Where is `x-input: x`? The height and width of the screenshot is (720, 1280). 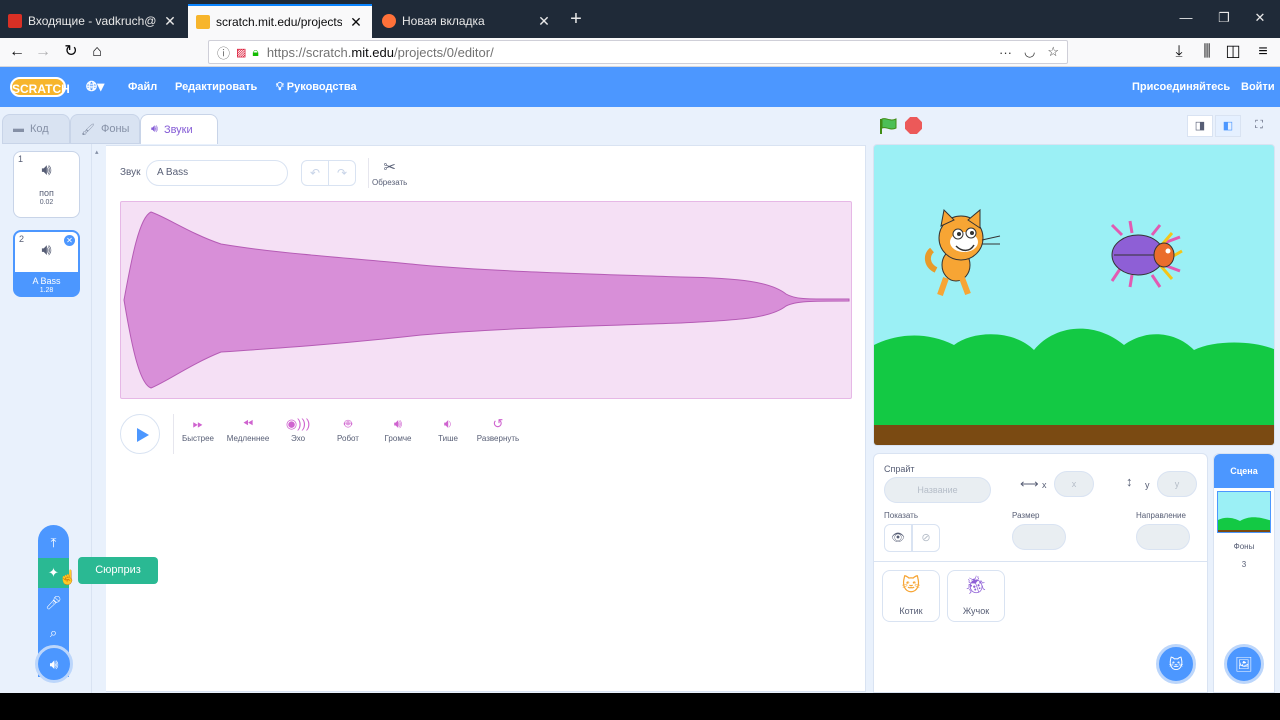 x-input: x is located at coordinates (1074, 484).